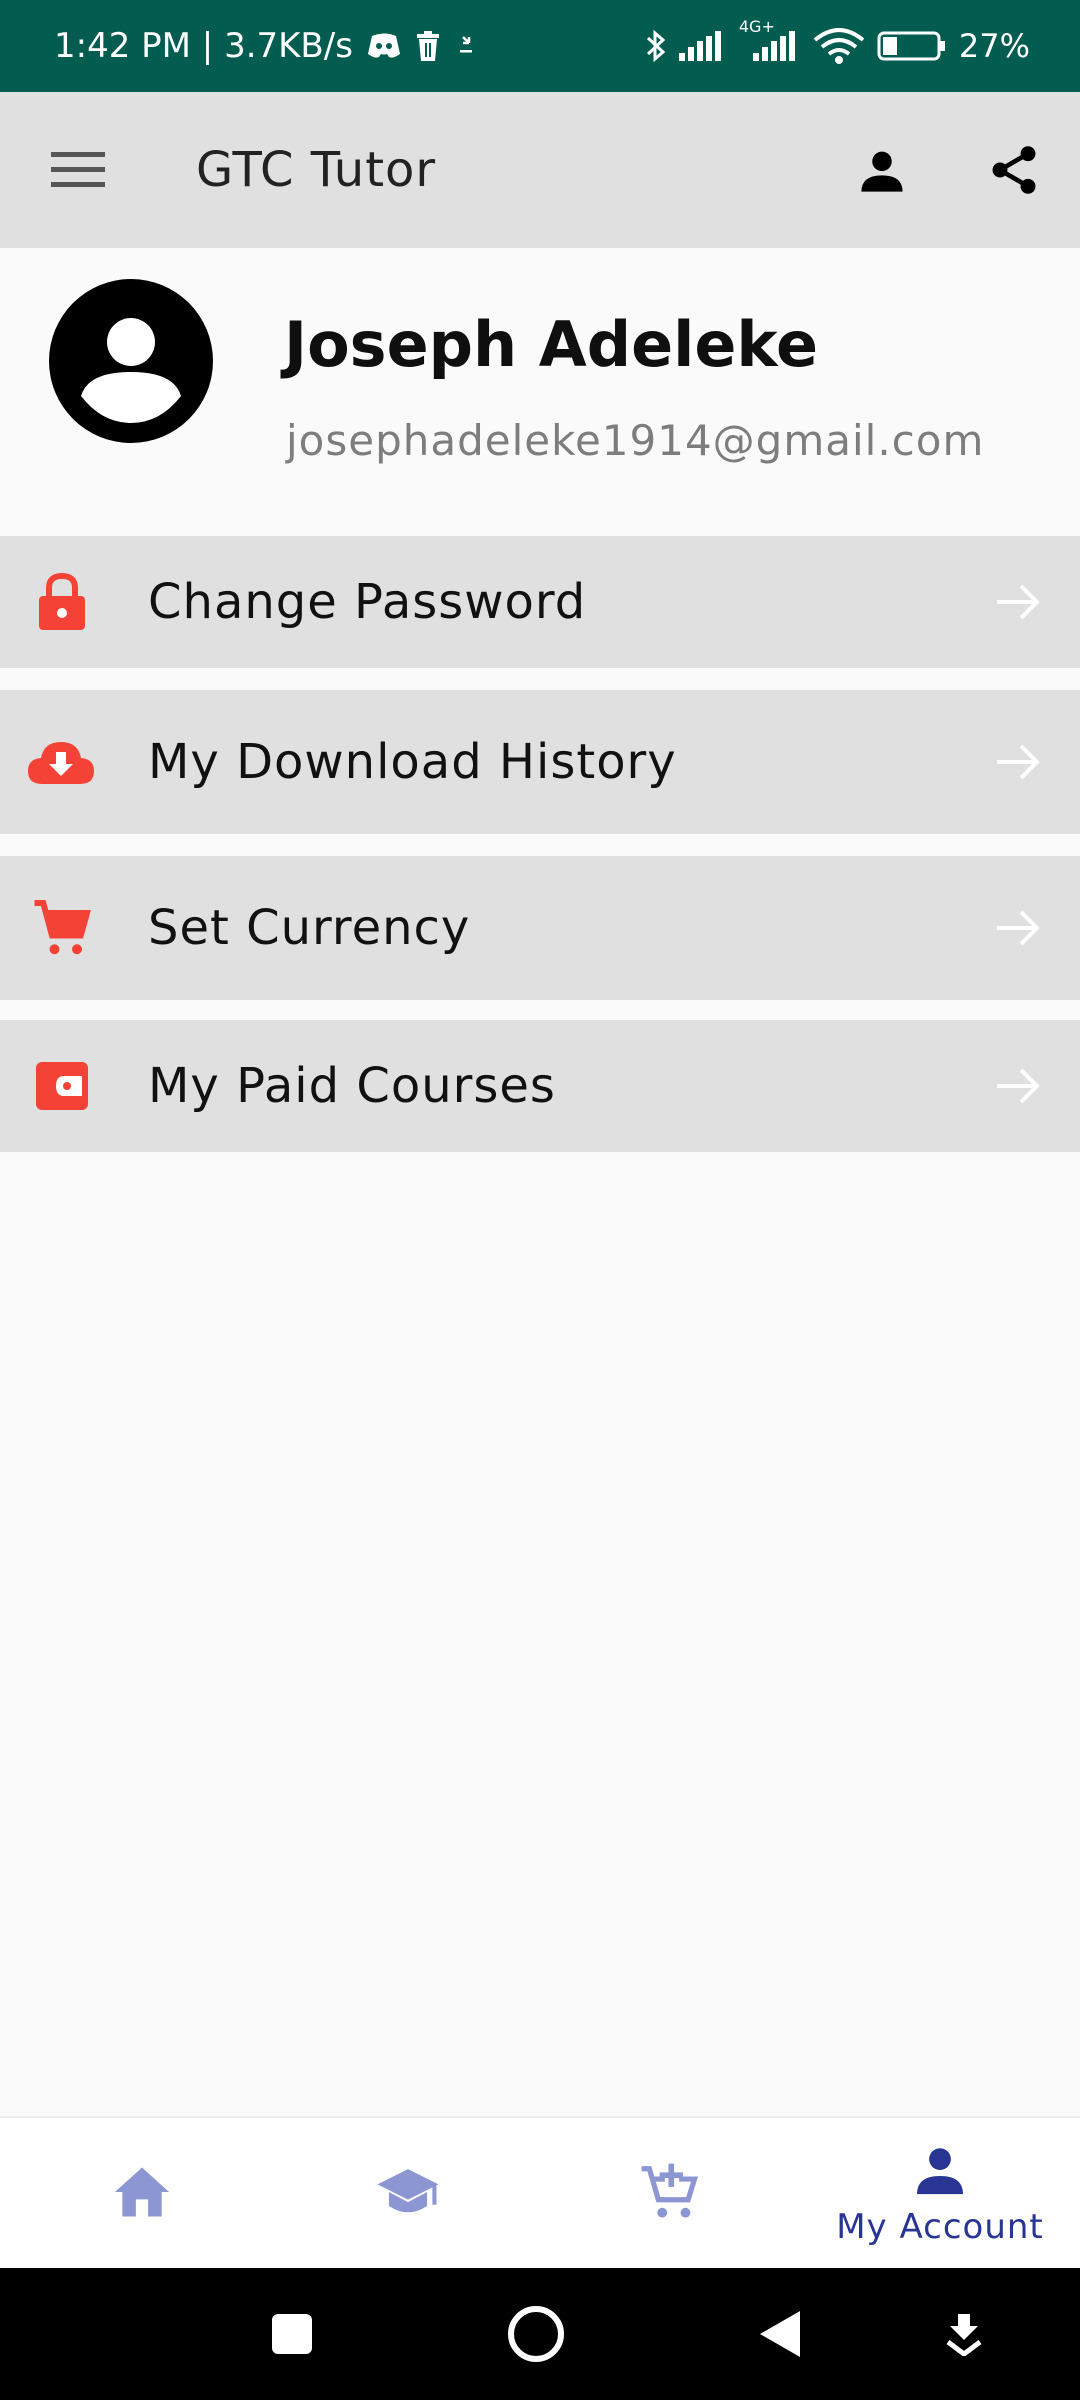  I want to click on cart-icon, so click(62, 928).